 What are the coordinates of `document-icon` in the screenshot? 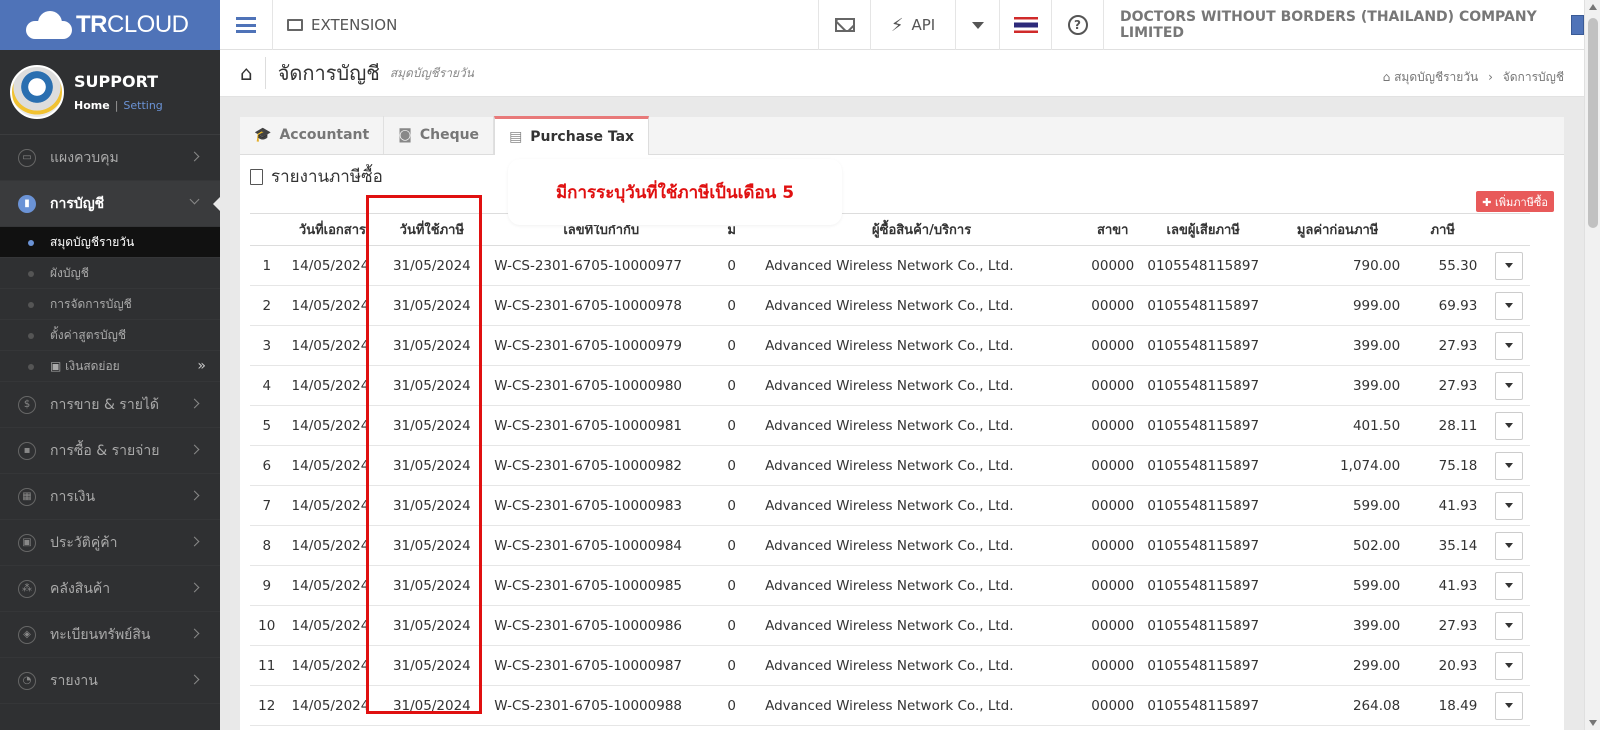 It's located at (256, 176).